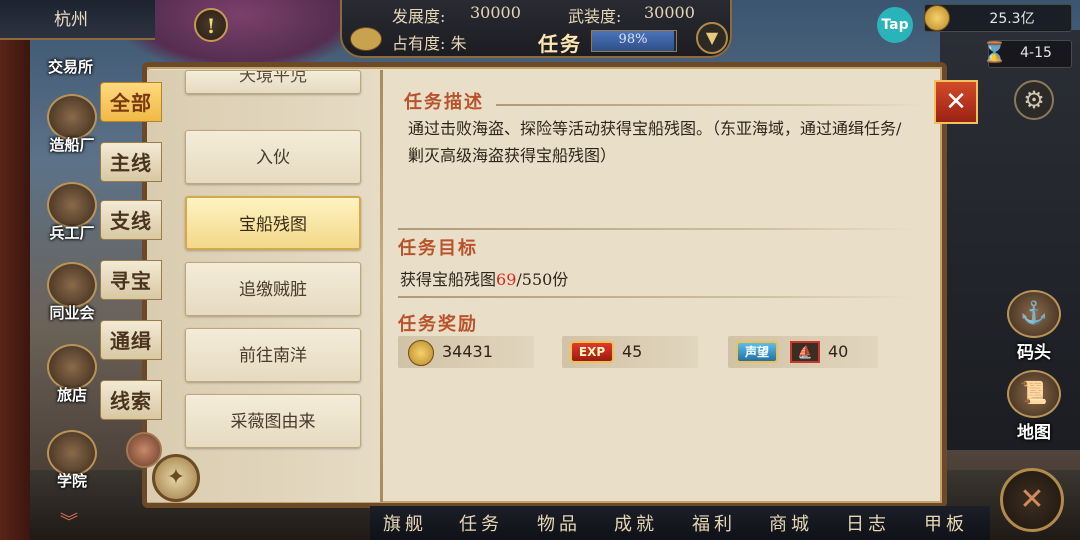 The width and height of the screenshot is (1080, 540). Describe the element at coordinates (71, 481) in the screenshot. I see `building-label: 学院` at that location.